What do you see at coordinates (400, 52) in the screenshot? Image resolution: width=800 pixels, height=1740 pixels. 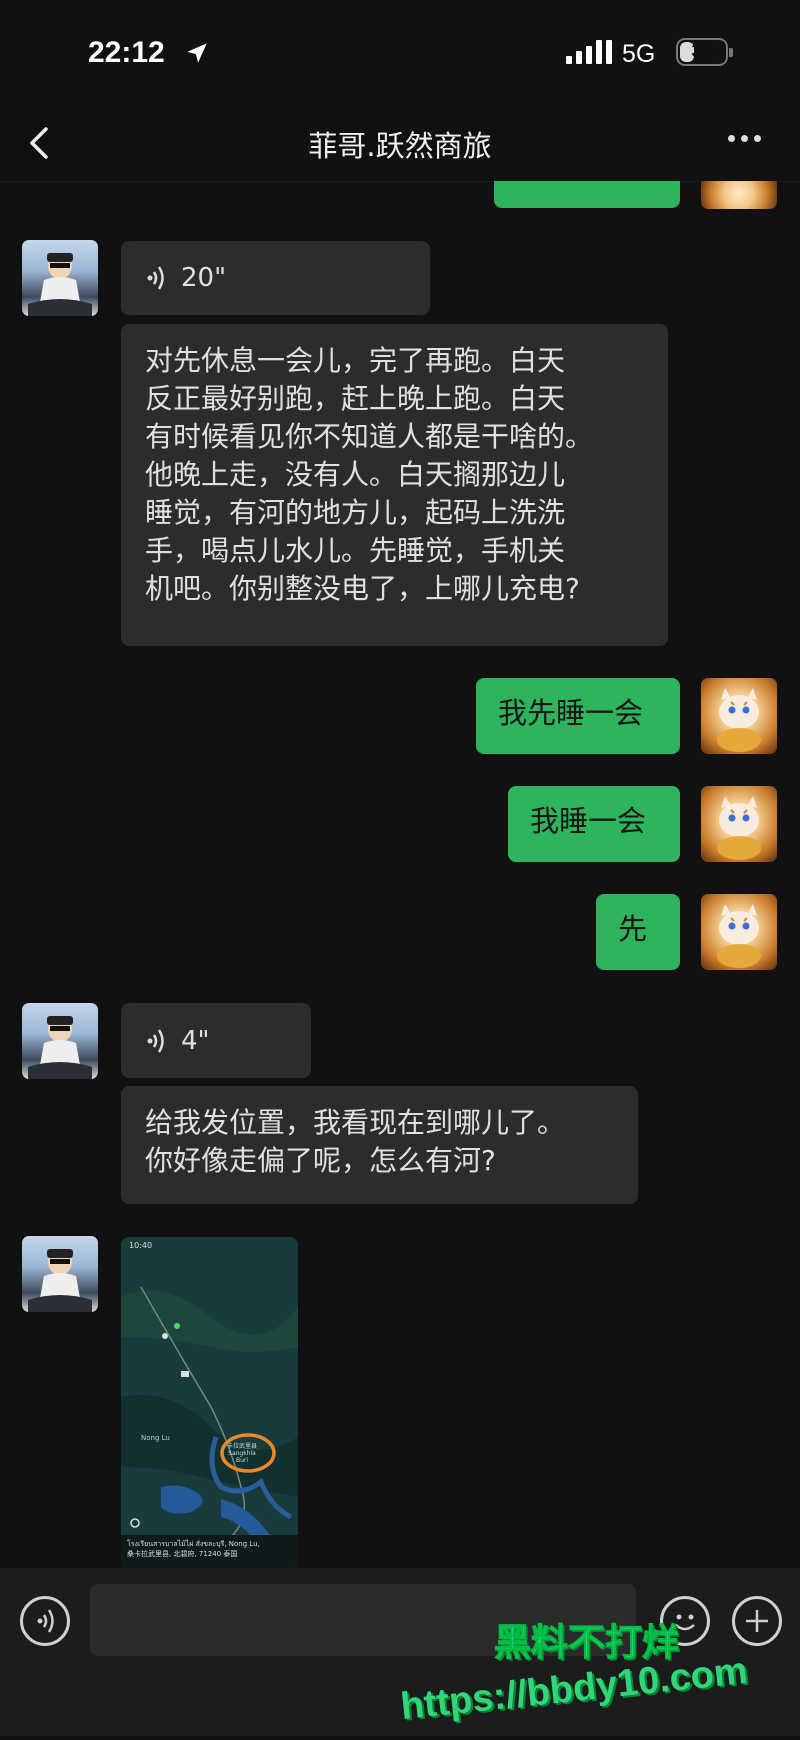 I see `status-bar: 22:12 5G 32` at bounding box center [400, 52].